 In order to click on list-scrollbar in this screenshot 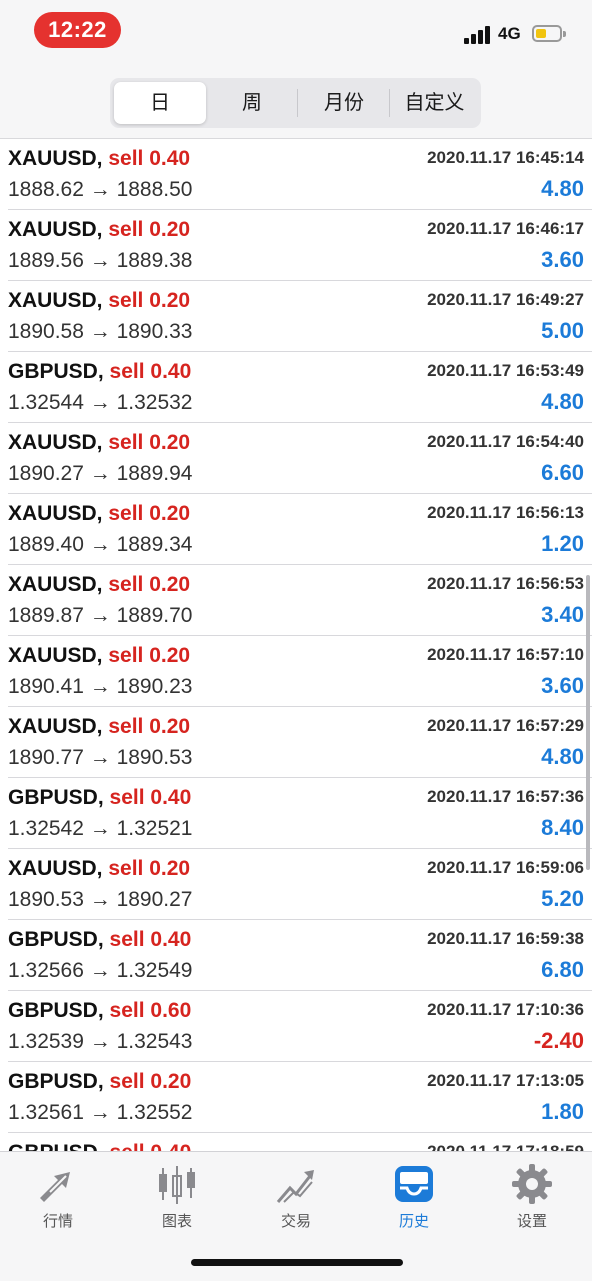, I will do `click(588, 722)`.